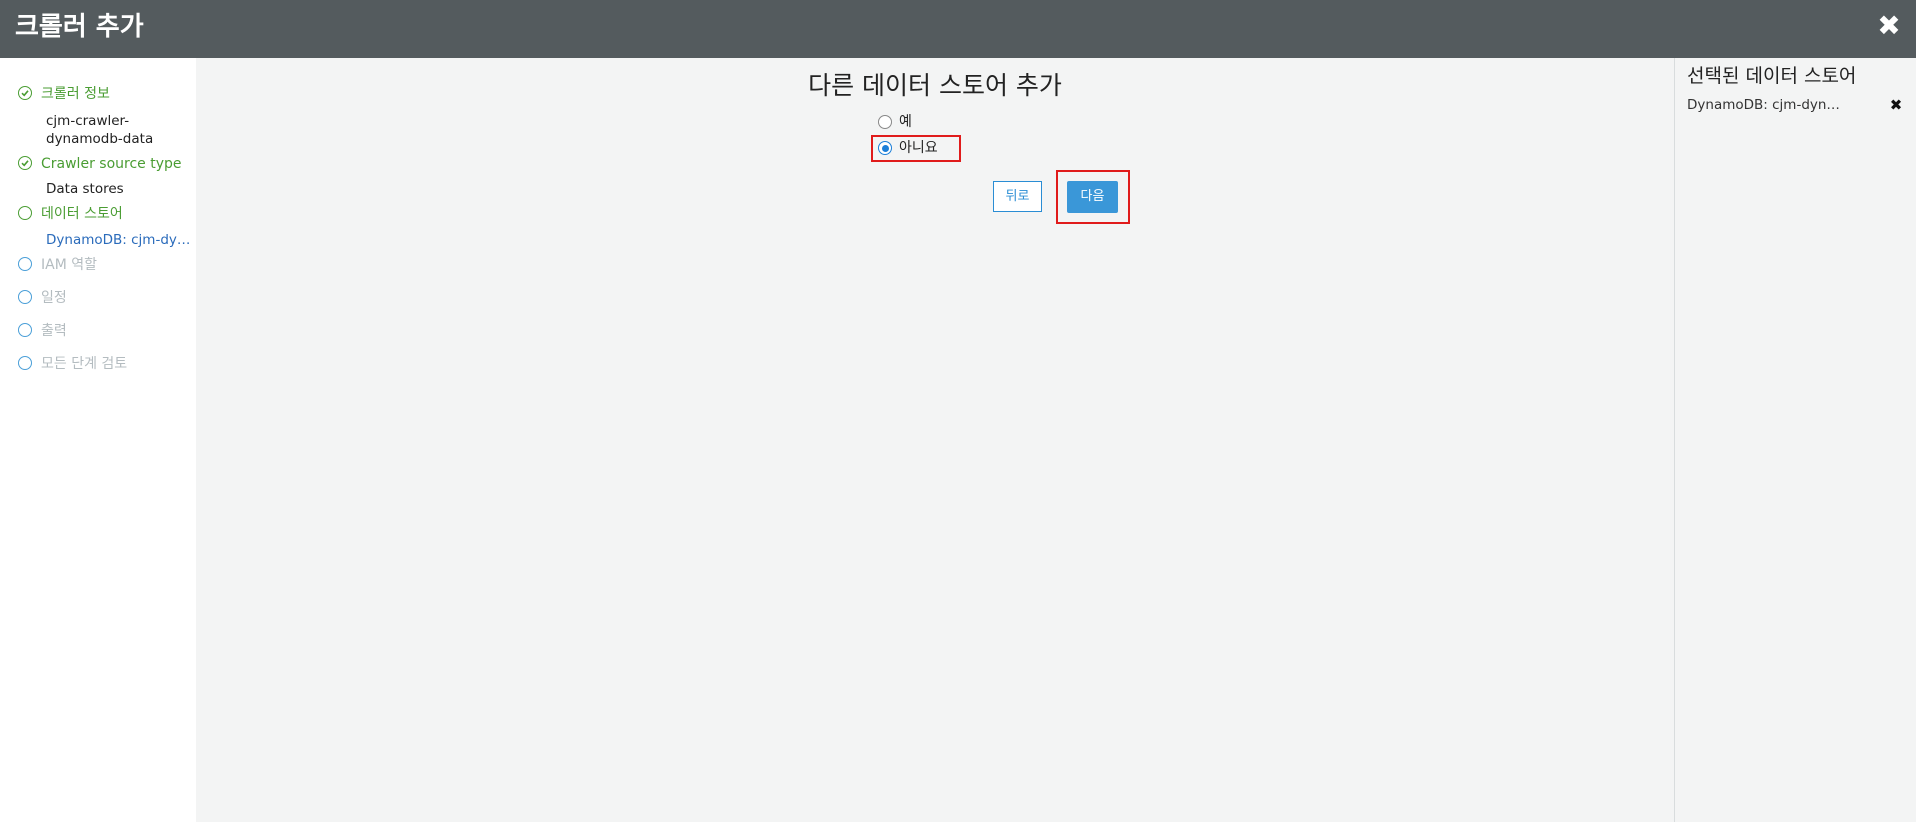 The width and height of the screenshot is (1916, 822). I want to click on step-label: 출력, so click(54, 331).